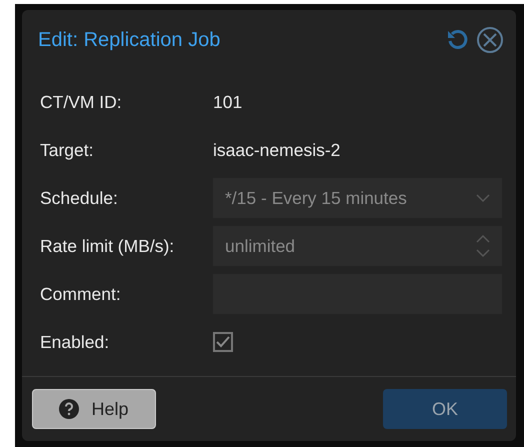 Image resolution: width=524 pixels, height=447 pixels. What do you see at coordinates (75, 342) in the screenshot?
I see `field-label: Enabled:` at bounding box center [75, 342].